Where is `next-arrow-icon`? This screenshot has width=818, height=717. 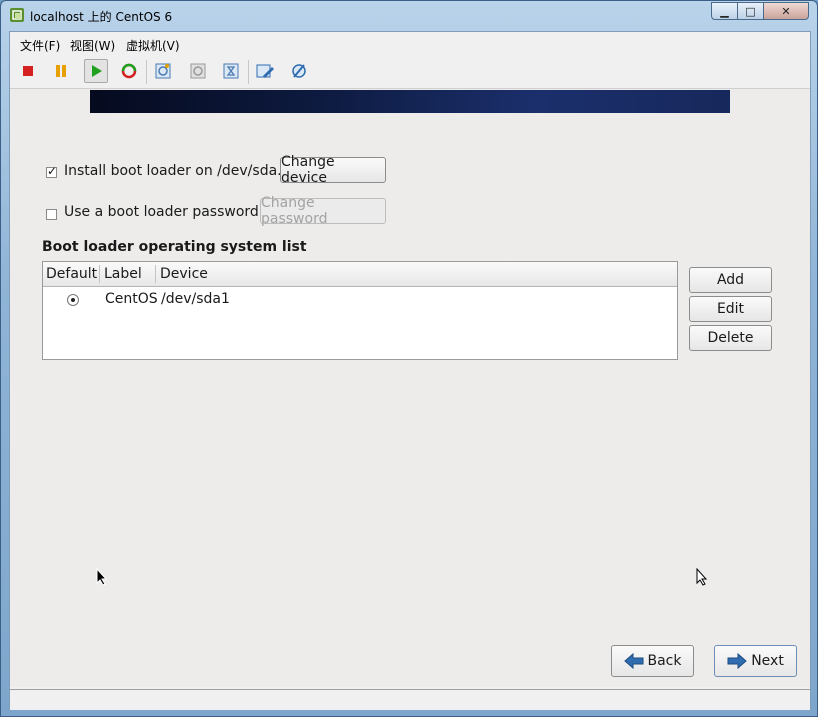 next-arrow-icon is located at coordinates (737, 661).